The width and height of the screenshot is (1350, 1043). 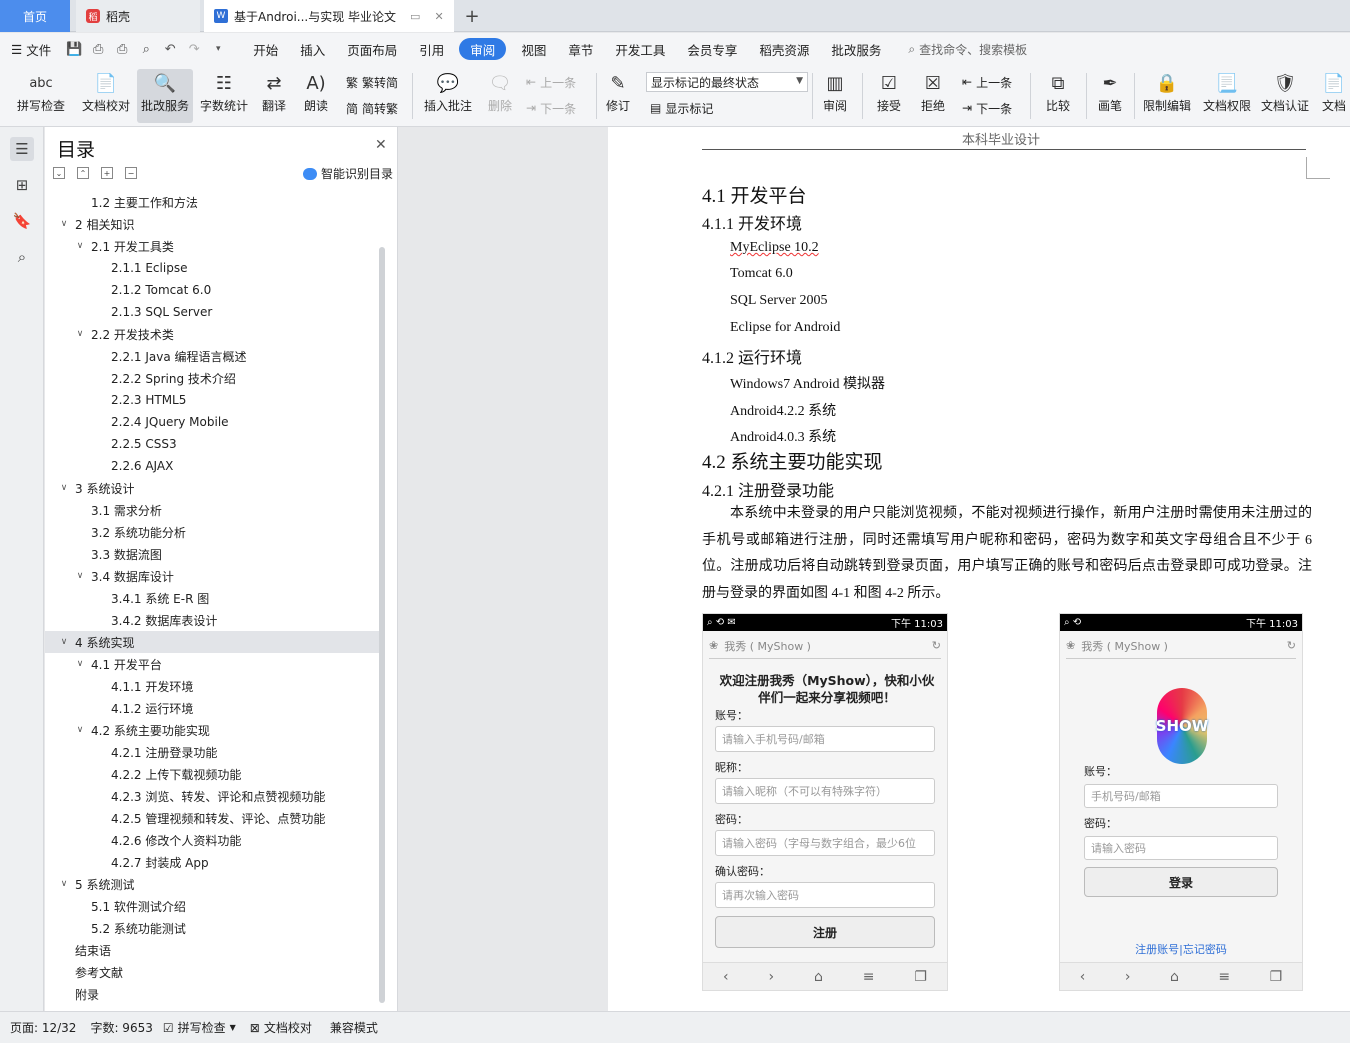 What do you see at coordinates (500, 96) in the screenshot?
I see `delete-comment-button: 🗨 删除` at bounding box center [500, 96].